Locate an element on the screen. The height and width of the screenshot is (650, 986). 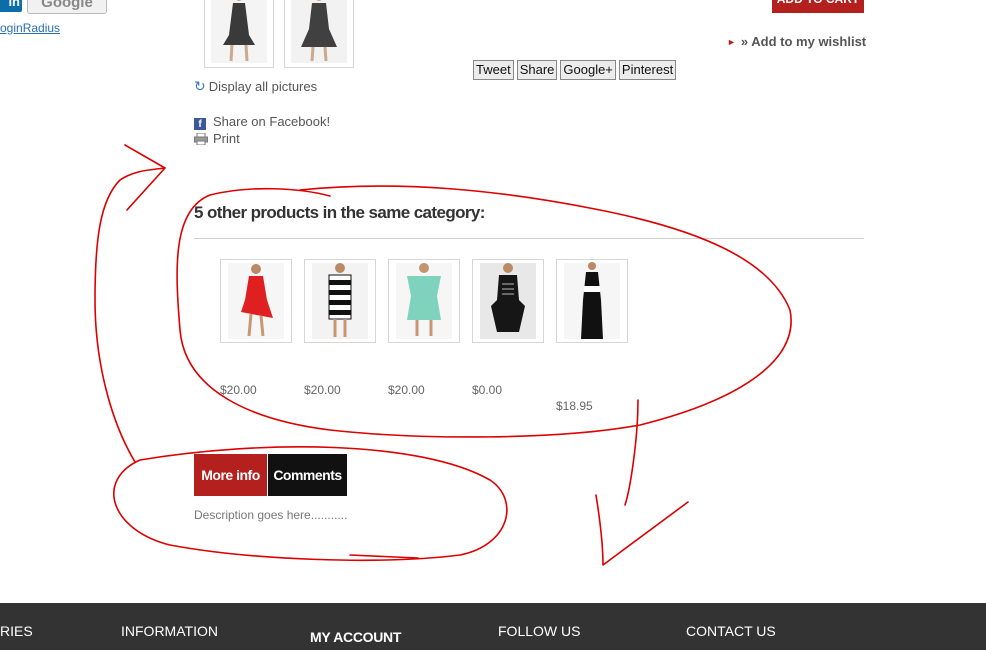
black-maxi-dress-image is located at coordinates (592, 300).